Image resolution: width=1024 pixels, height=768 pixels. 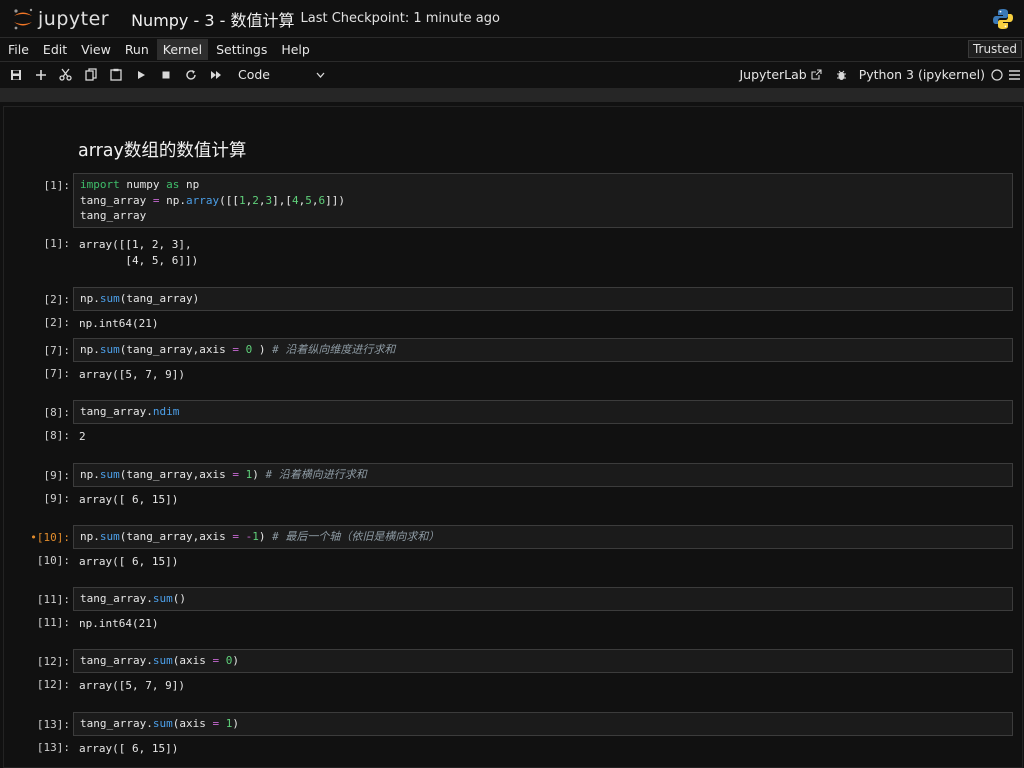 What do you see at coordinates (96, 49) in the screenshot?
I see `menu-view: View` at bounding box center [96, 49].